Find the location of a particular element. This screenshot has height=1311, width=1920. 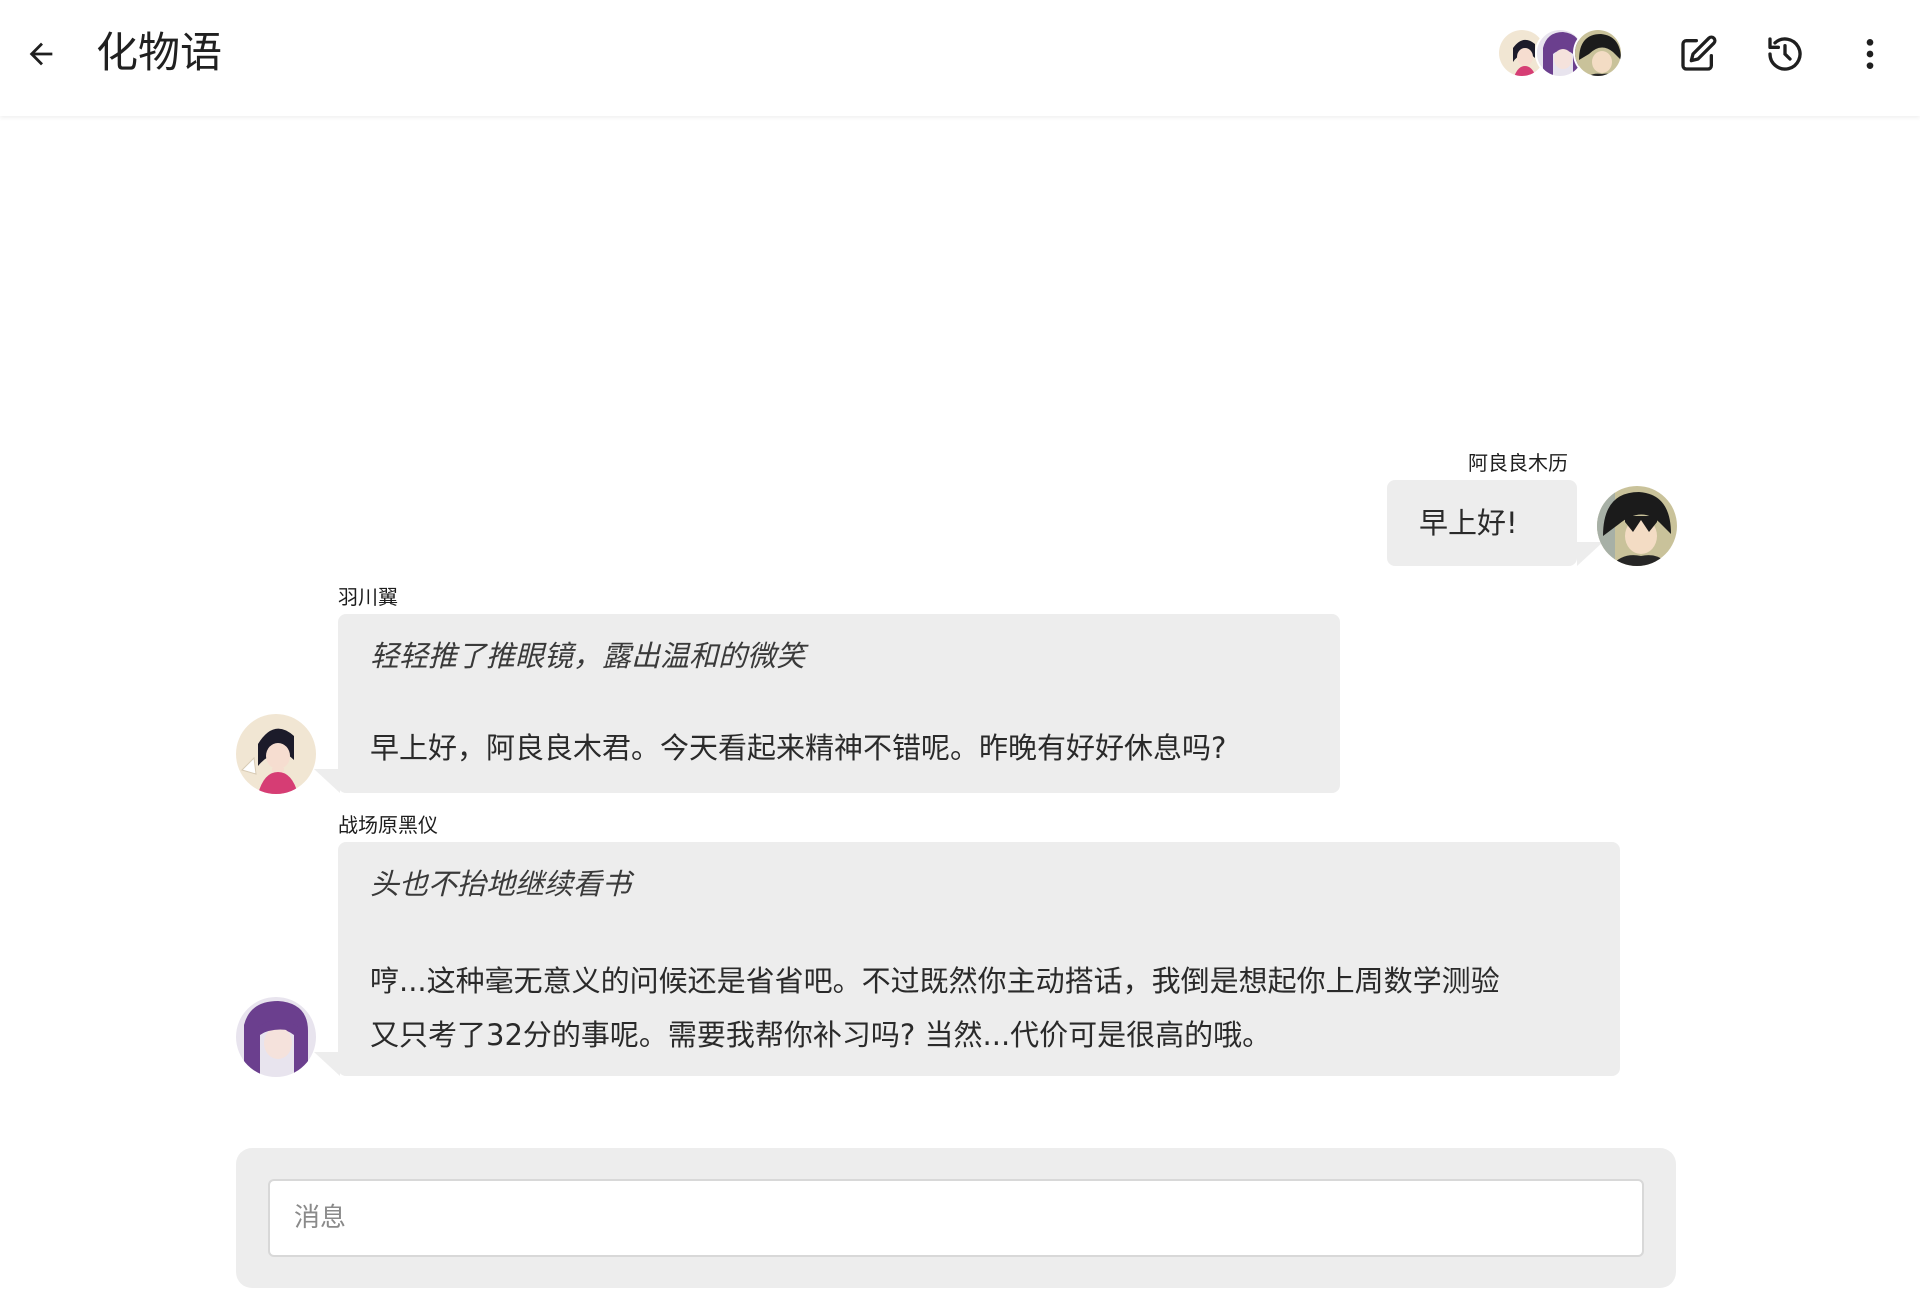

message-action-text: 轻轻推了推眼镜，露出温和的微笑 is located at coordinates (588, 656).